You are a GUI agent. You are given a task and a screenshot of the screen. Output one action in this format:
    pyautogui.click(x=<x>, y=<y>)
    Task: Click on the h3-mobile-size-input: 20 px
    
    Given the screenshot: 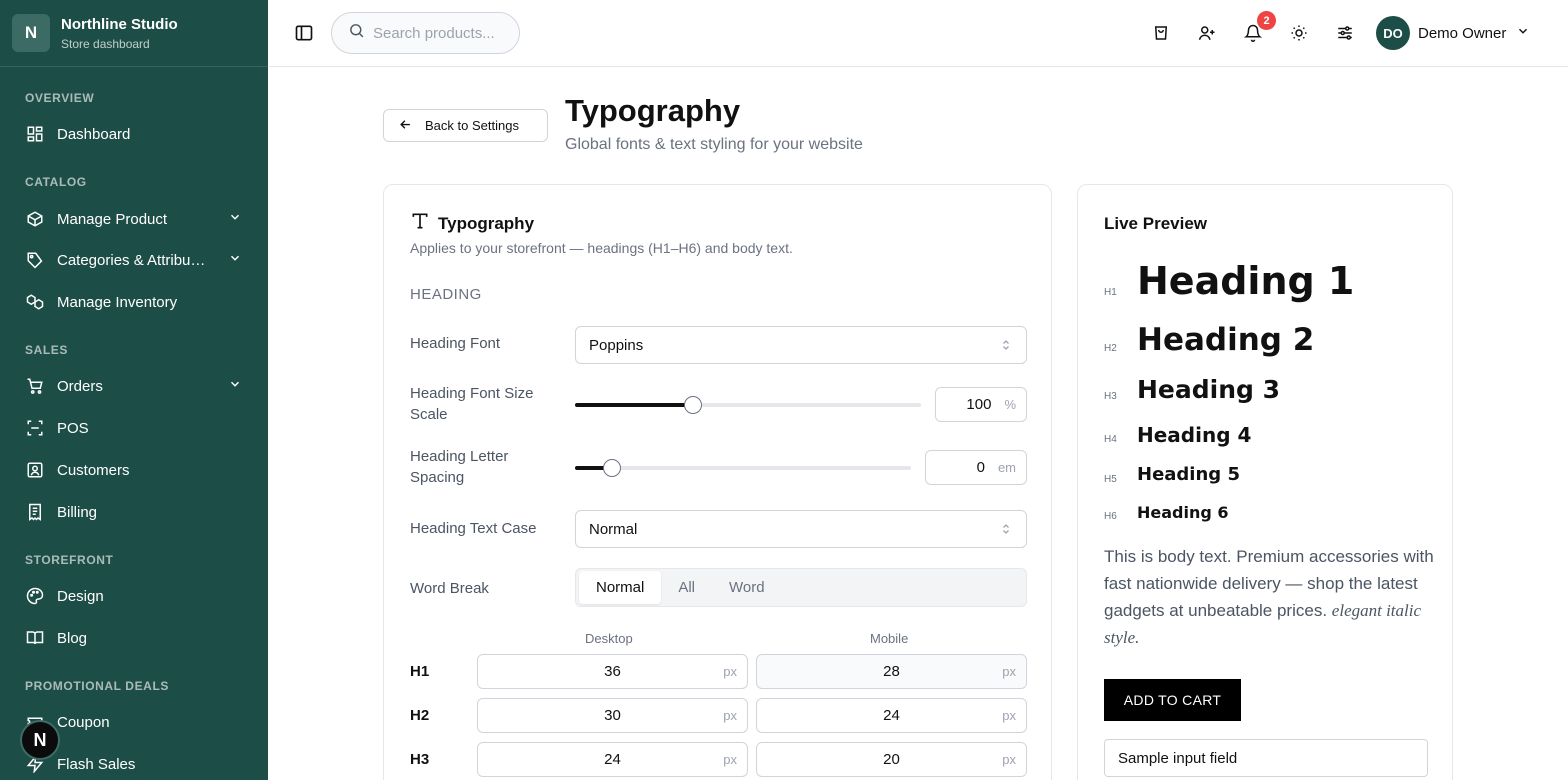 What is the action you would take?
    pyautogui.click(x=891, y=759)
    